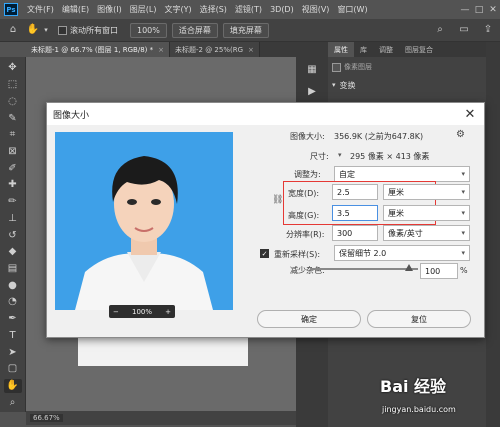 The width and height of the screenshot is (500, 427). I want to click on frame-tool-icon: ⊠, so click(13, 152).